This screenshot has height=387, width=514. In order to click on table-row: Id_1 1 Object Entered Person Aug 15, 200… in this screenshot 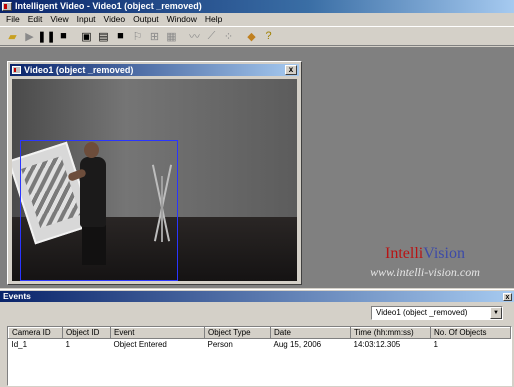, I will do `click(260, 345)`.